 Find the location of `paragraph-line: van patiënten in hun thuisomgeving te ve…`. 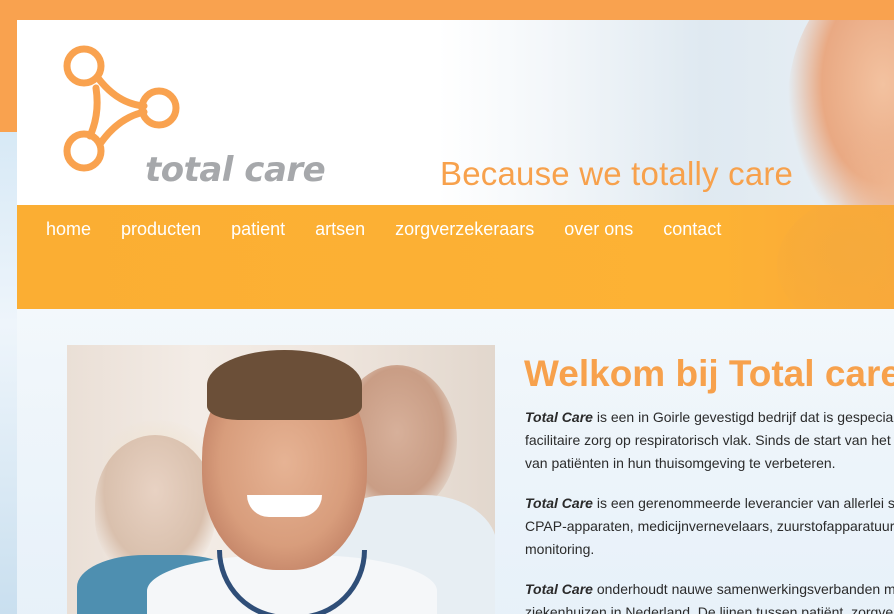

paragraph-line: van patiënten in hun thuisomgeving te ve… is located at coordinates (680, 463).